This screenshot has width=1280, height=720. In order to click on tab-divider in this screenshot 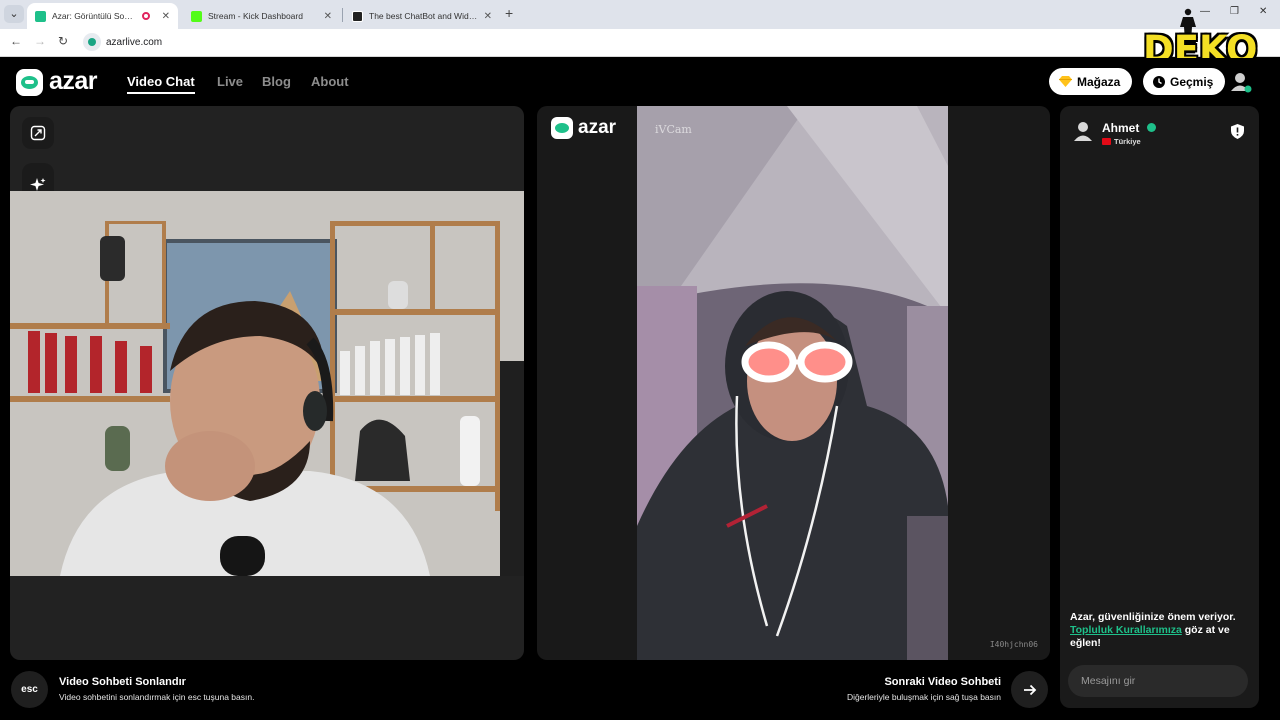, I will do `click(342, 15)`.